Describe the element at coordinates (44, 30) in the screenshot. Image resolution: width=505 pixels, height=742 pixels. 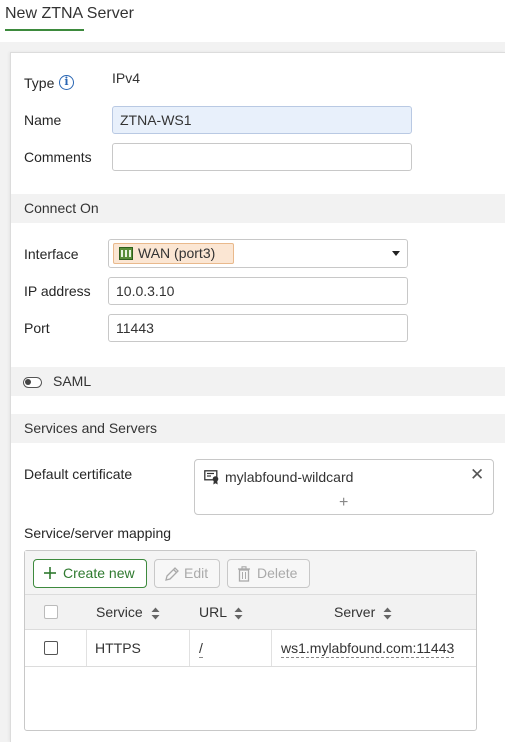
I see `page-title-underline` at that location.